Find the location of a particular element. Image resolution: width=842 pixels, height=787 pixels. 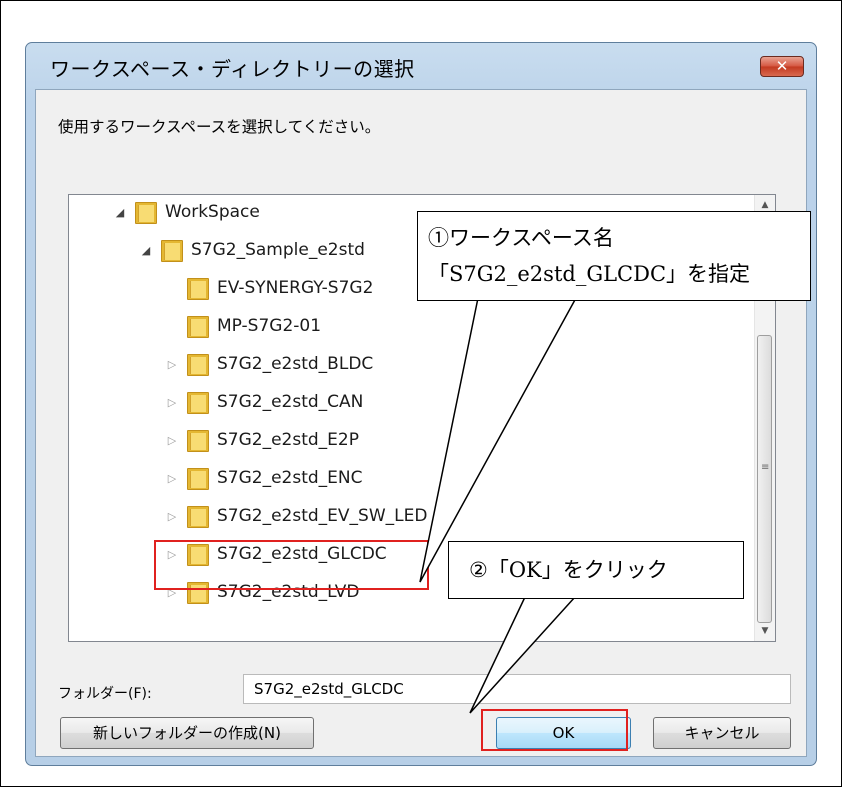

callout-step2: ②「OK」をクリック is located at coordinates (596, 570).